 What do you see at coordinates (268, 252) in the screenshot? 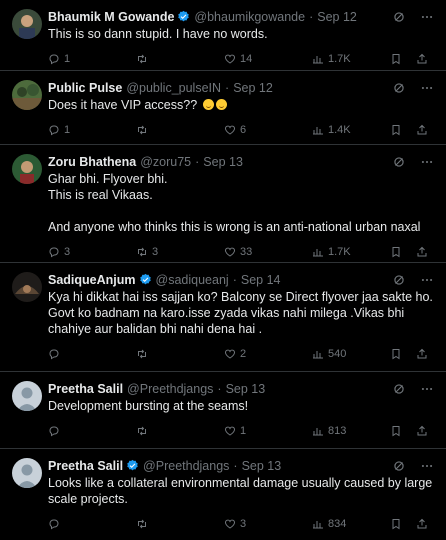
I see `like-button: 33` at bounding box center [268, 252].